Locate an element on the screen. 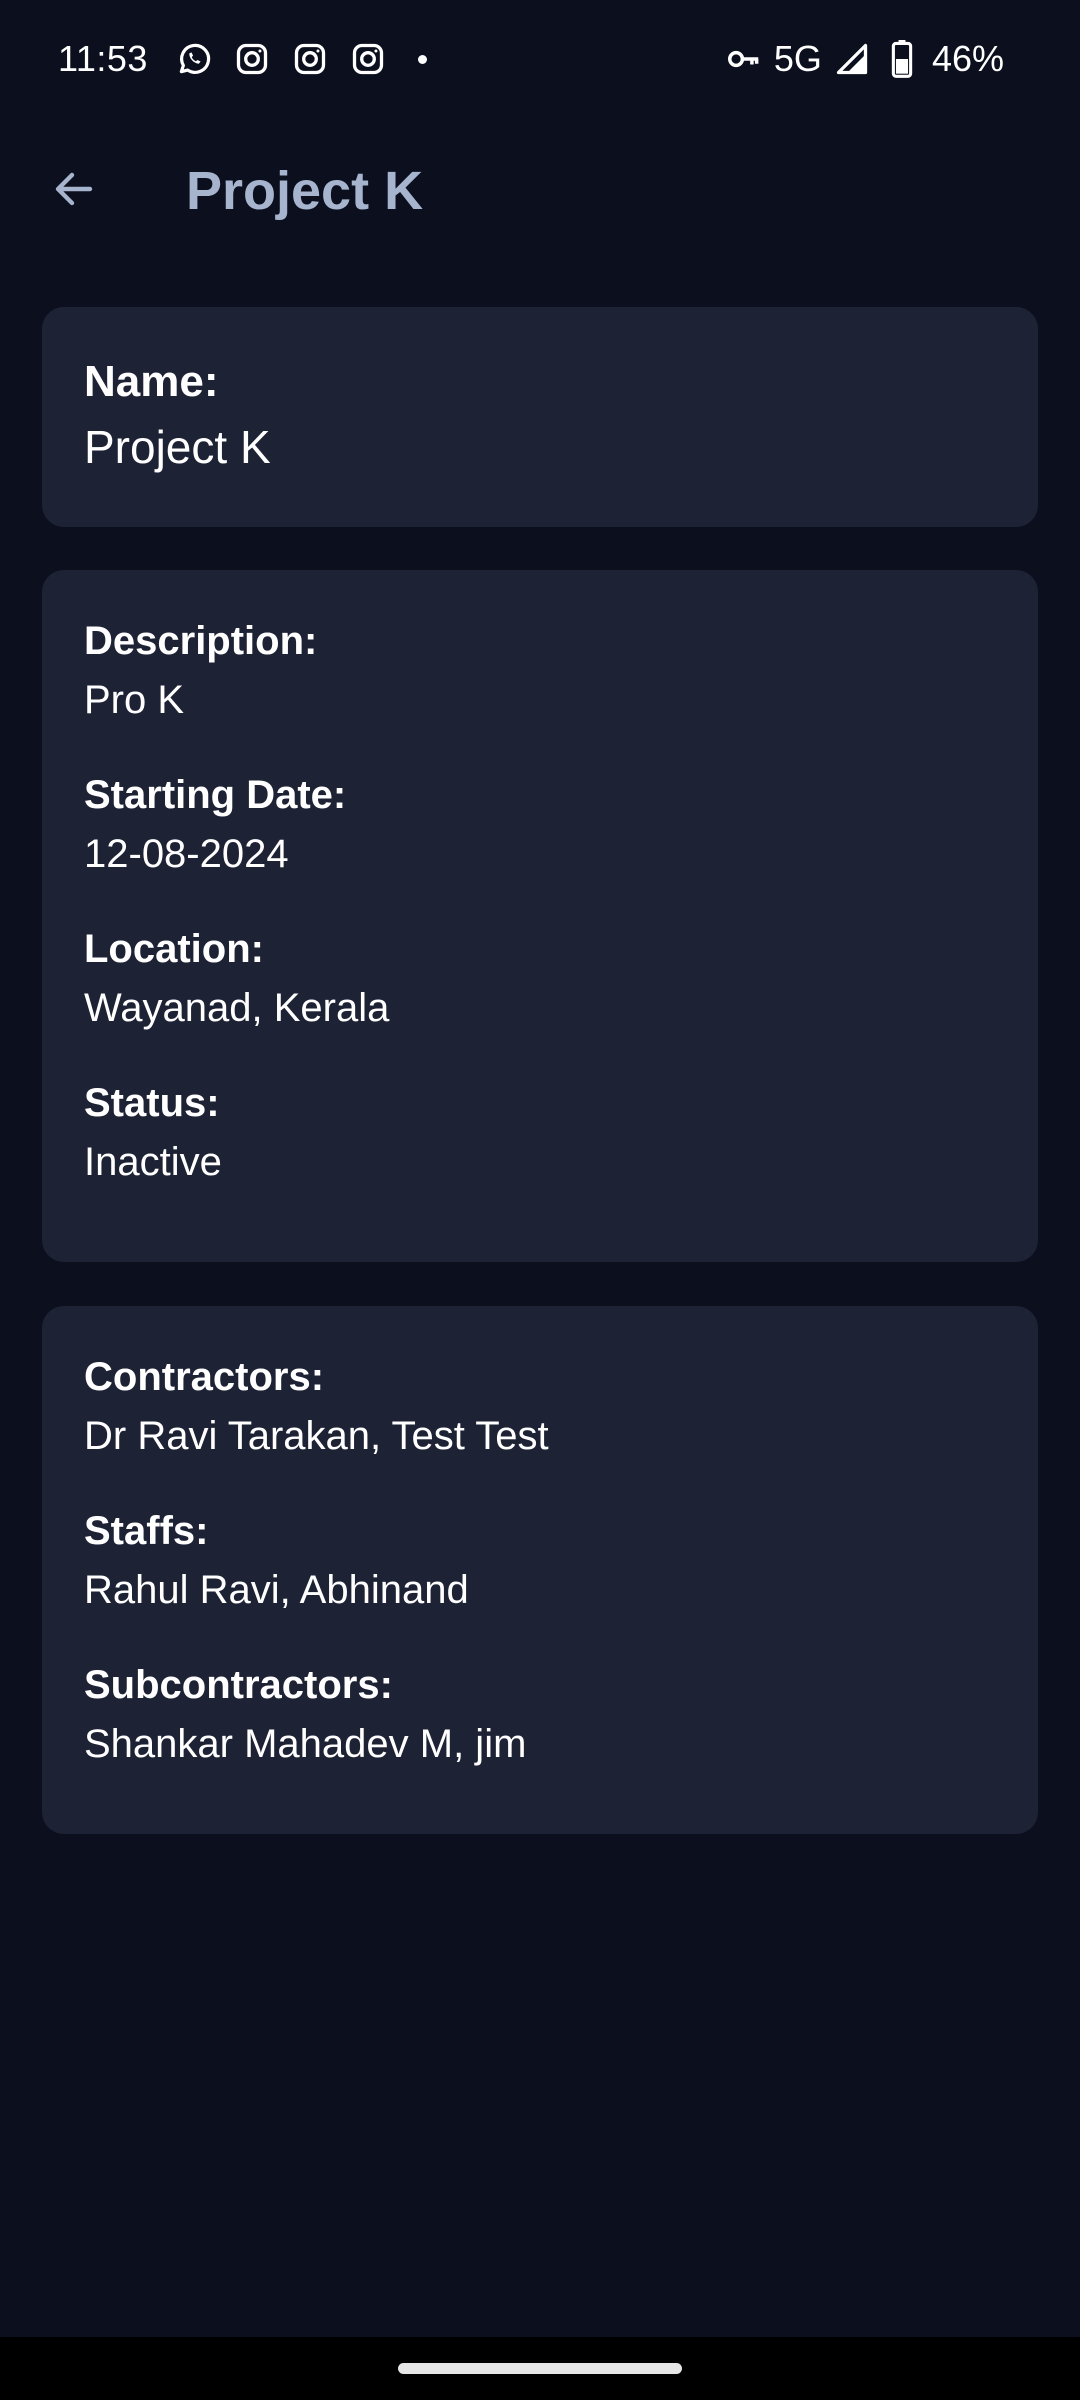 This screenshot has width=1080, height=2400. home-indicator is located at coordinates (540, 2368).